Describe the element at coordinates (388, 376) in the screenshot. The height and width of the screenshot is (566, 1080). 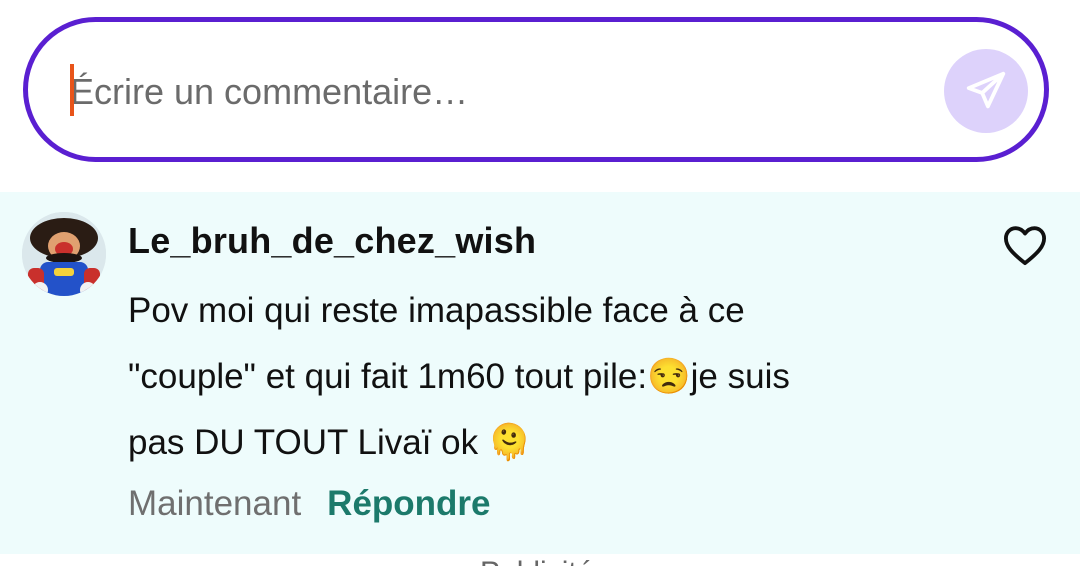
I see `comment-text-fragment: "couple" et qui fait 1m60 tout pile:` at that location.